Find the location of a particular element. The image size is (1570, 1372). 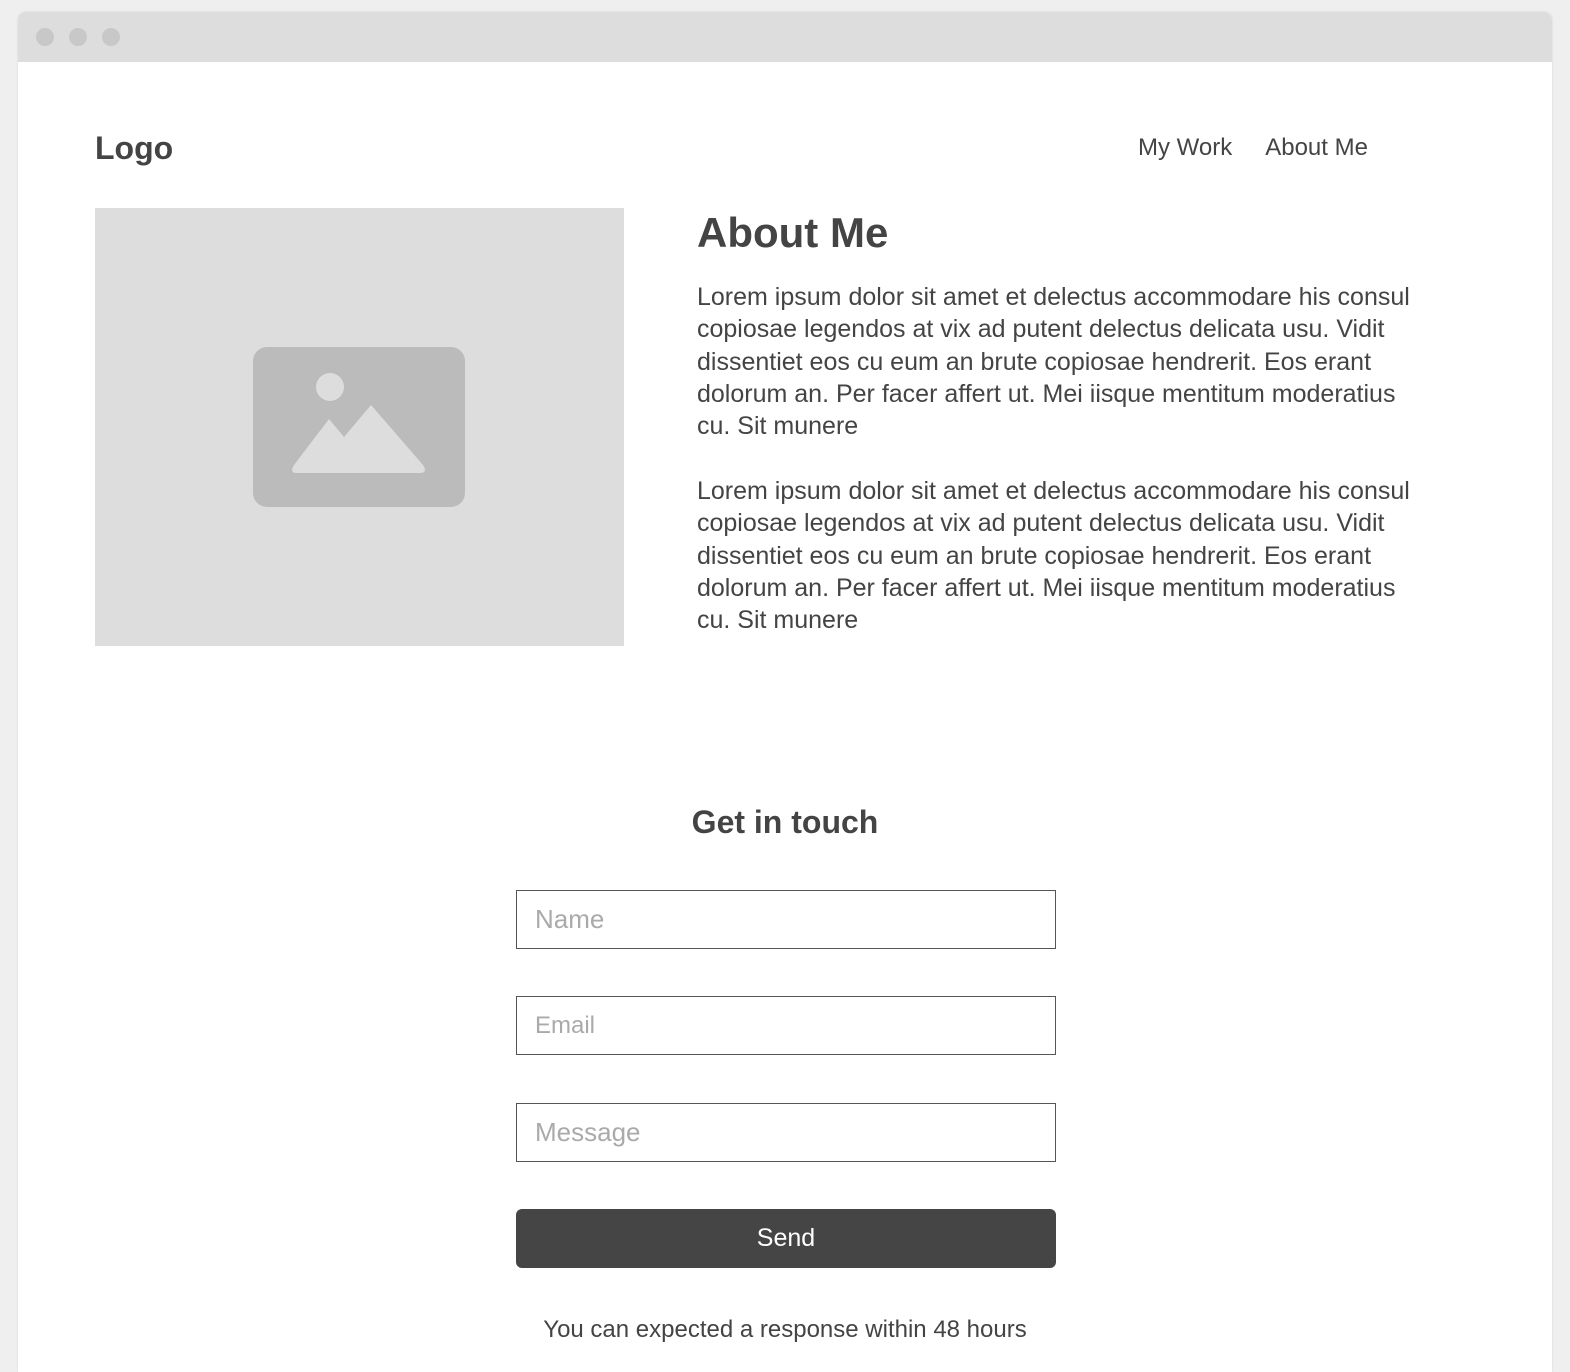

window-close-dot is located at coordinates (45, 37).